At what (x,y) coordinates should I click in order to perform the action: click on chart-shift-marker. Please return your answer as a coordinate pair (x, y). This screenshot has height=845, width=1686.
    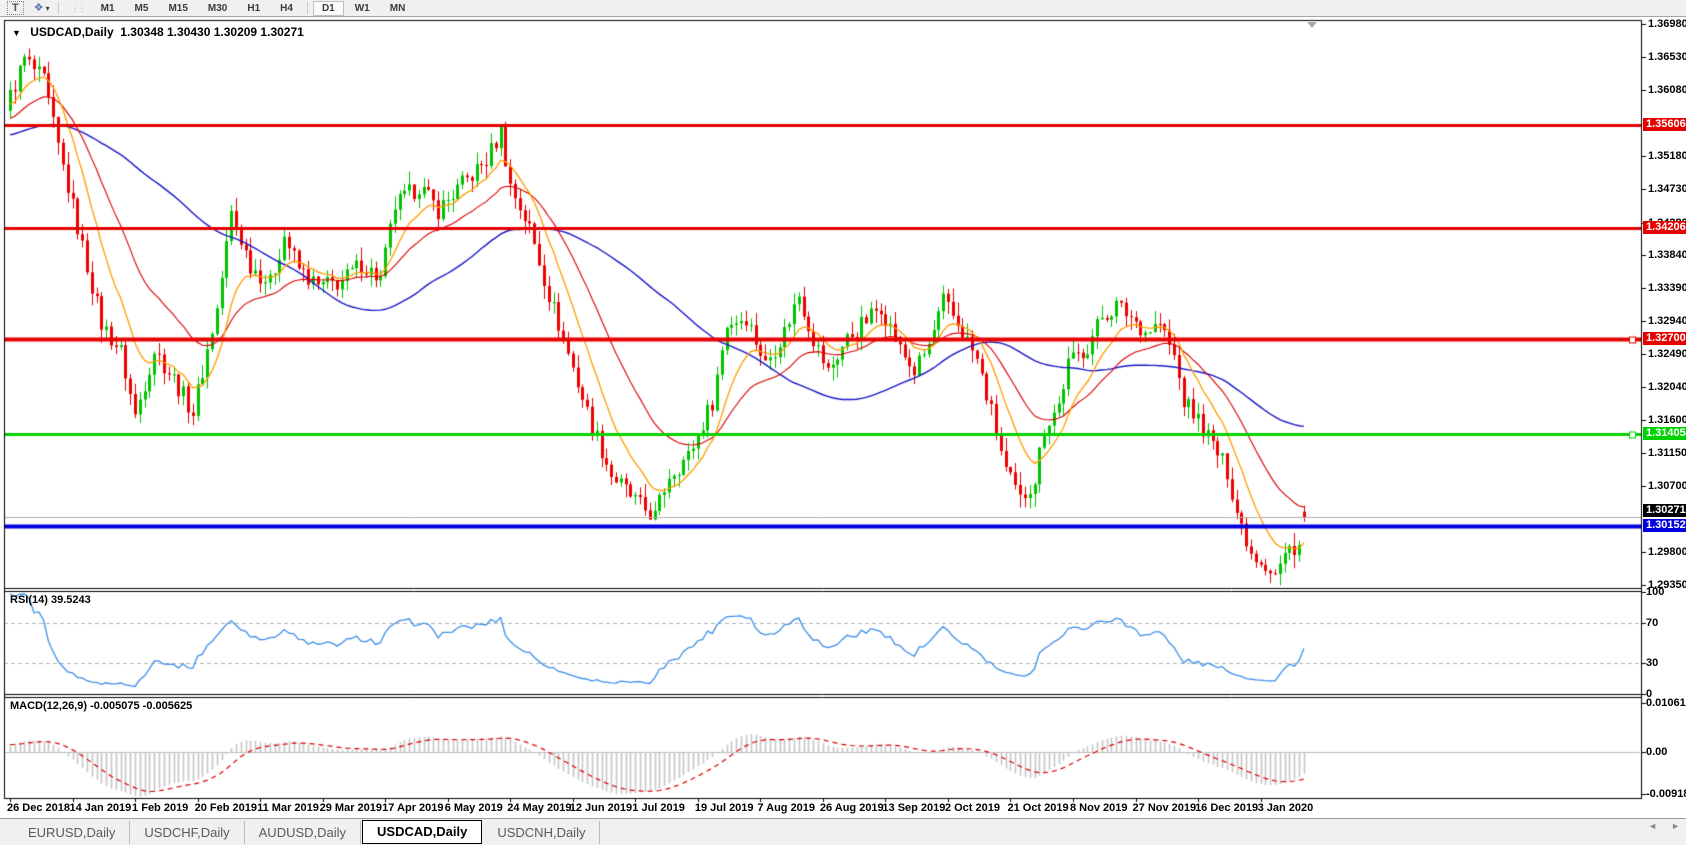
    Looking at the image, I should click on (1312, 25).